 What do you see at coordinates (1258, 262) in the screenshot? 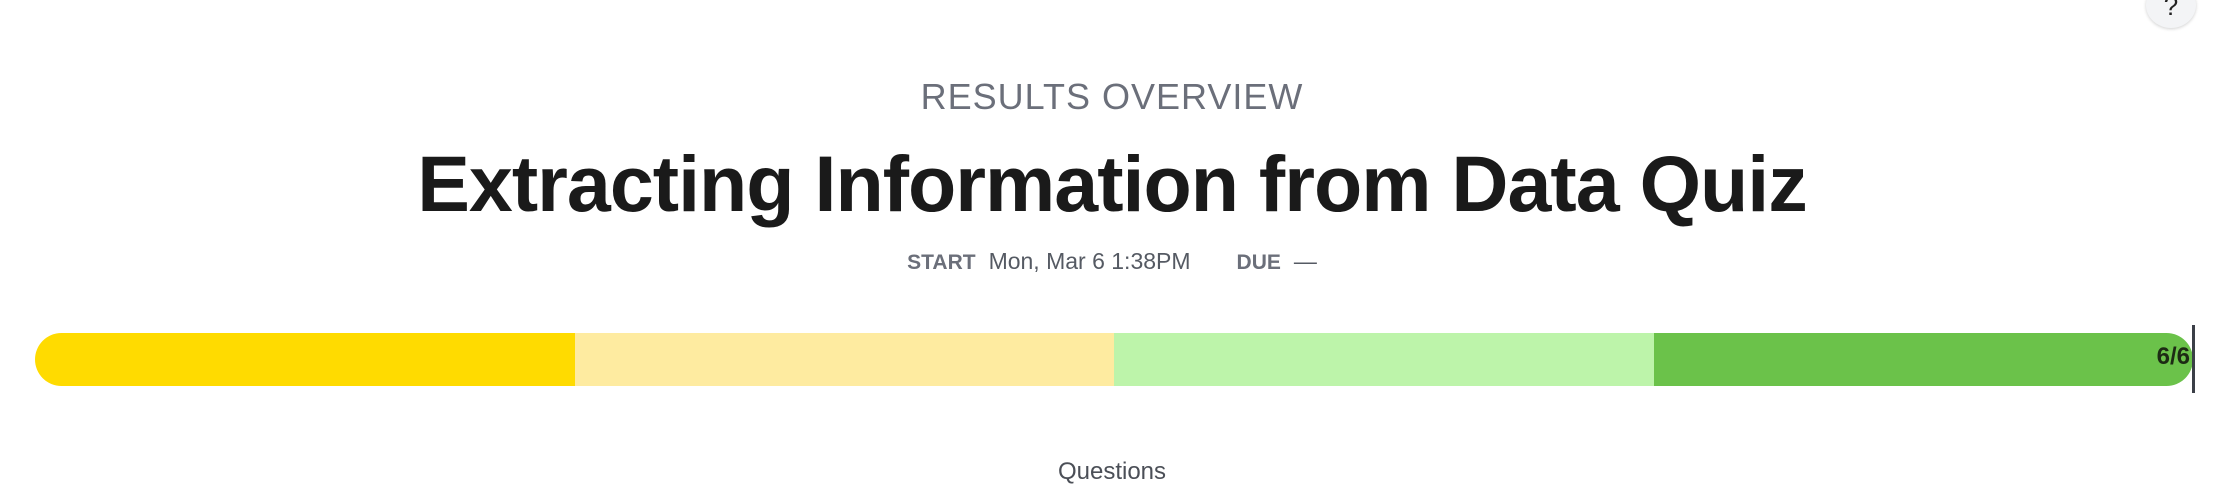
I see `due-label: DUE` at bounding box center [1258, 262].